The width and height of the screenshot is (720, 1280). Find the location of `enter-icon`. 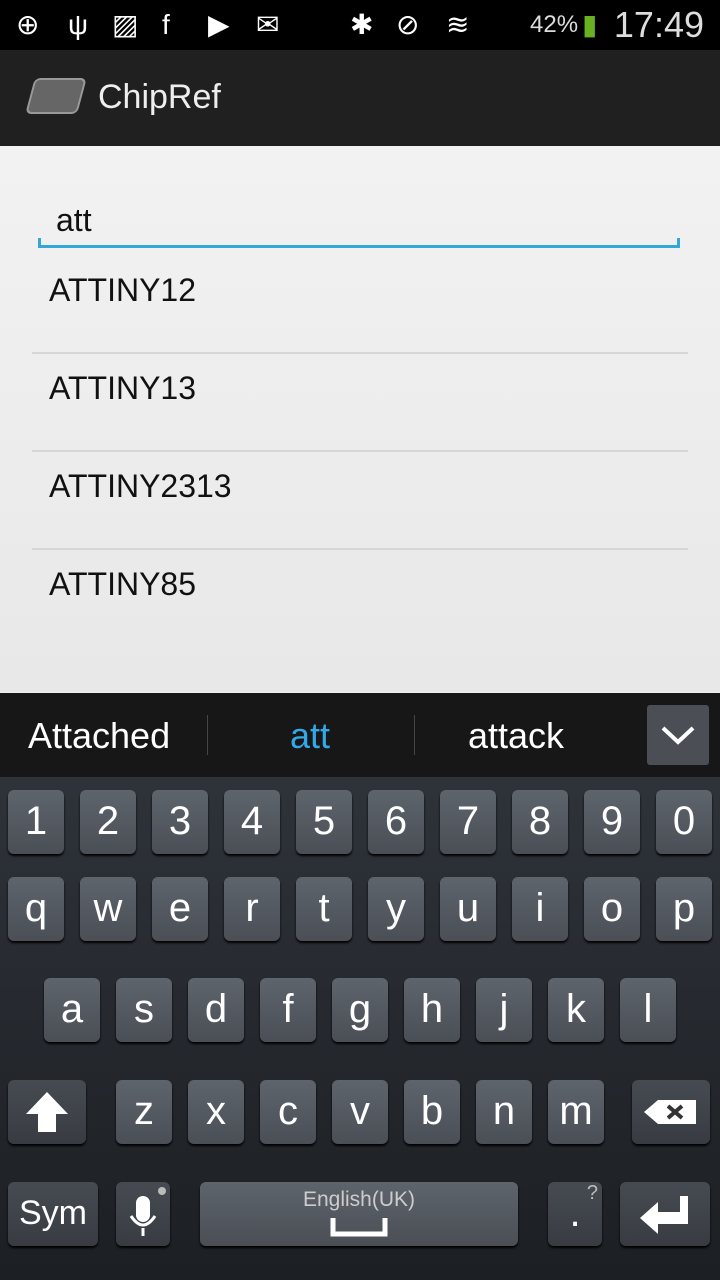

enter-icon is located at coordinates (664, 1215).